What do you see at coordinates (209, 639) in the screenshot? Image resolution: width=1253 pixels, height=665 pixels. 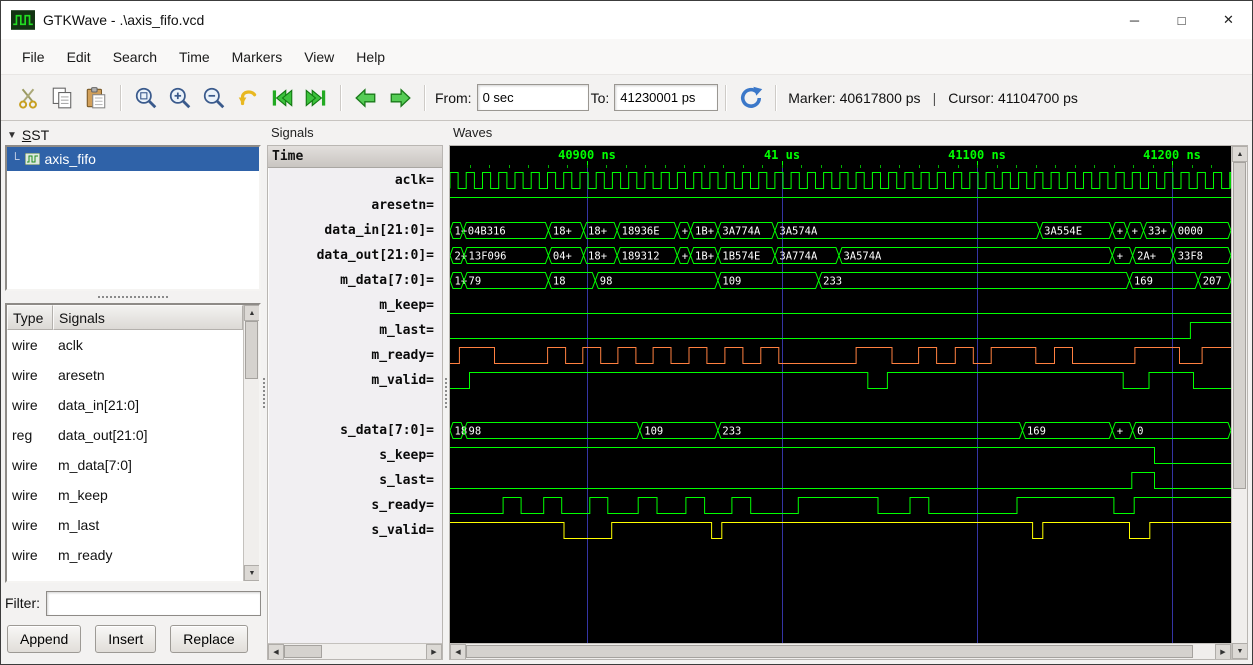 I see `replace-button: Replace` at bounding box center [209, 639].